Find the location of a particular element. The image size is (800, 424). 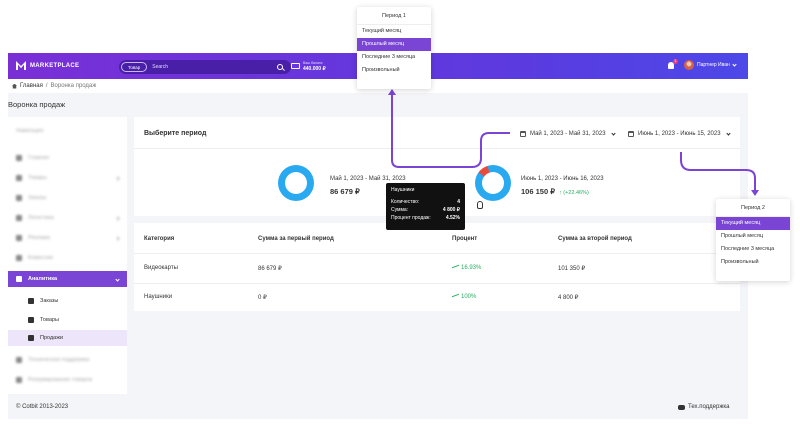

arrow-period2-line is located at coordinates (718, 171).